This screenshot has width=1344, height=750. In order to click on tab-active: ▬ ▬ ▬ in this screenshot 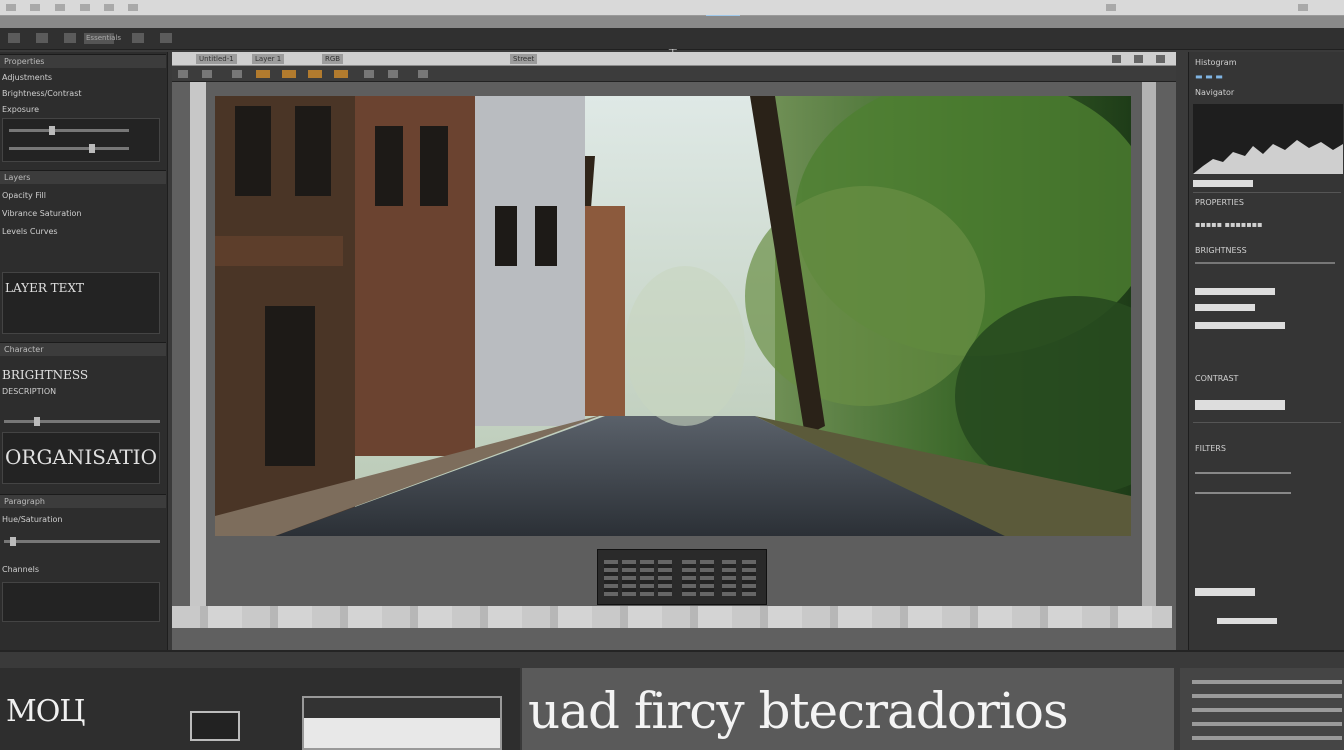, I will do `click(1268, 77)`.